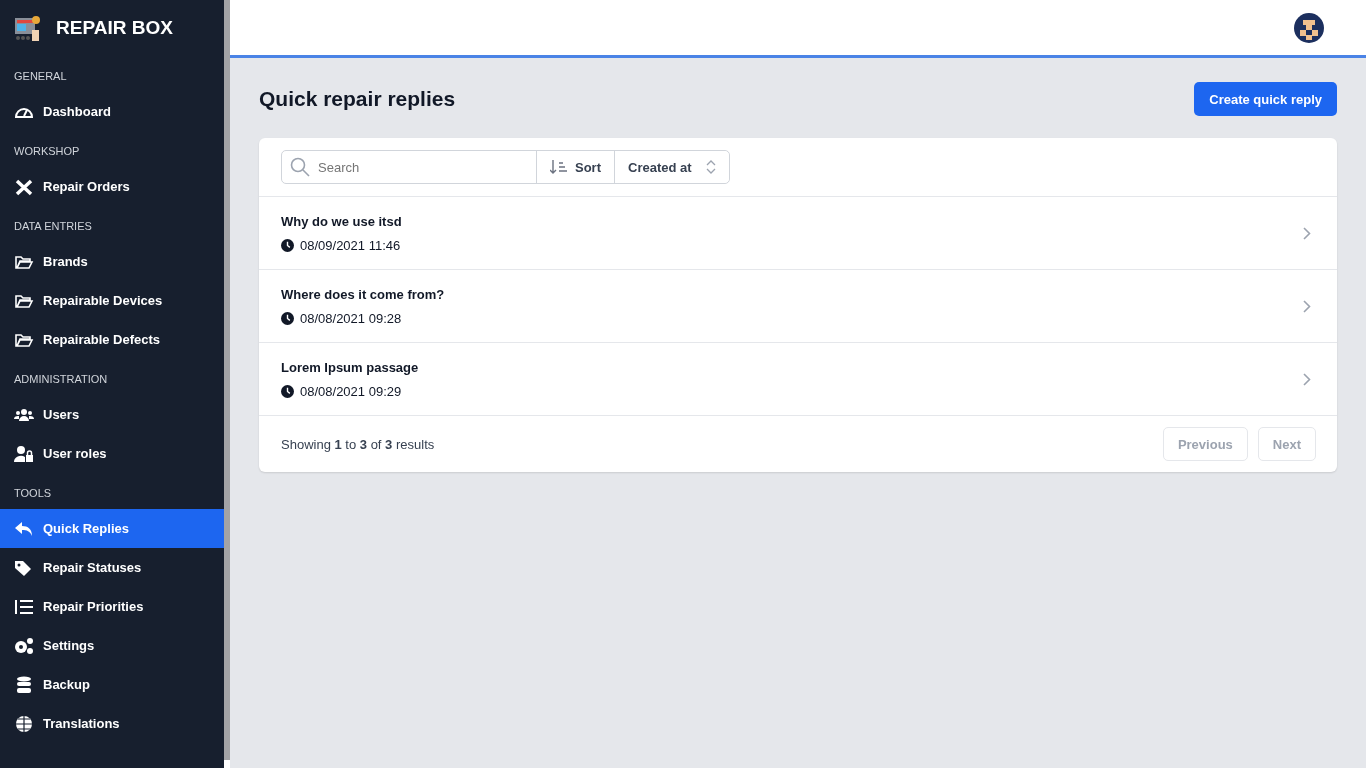 Image resolution: width=1366 pixels, height=768 pixels. Describe the element at coordinates (24, 645) in the screenshot. I see `gears-icon` at that location.